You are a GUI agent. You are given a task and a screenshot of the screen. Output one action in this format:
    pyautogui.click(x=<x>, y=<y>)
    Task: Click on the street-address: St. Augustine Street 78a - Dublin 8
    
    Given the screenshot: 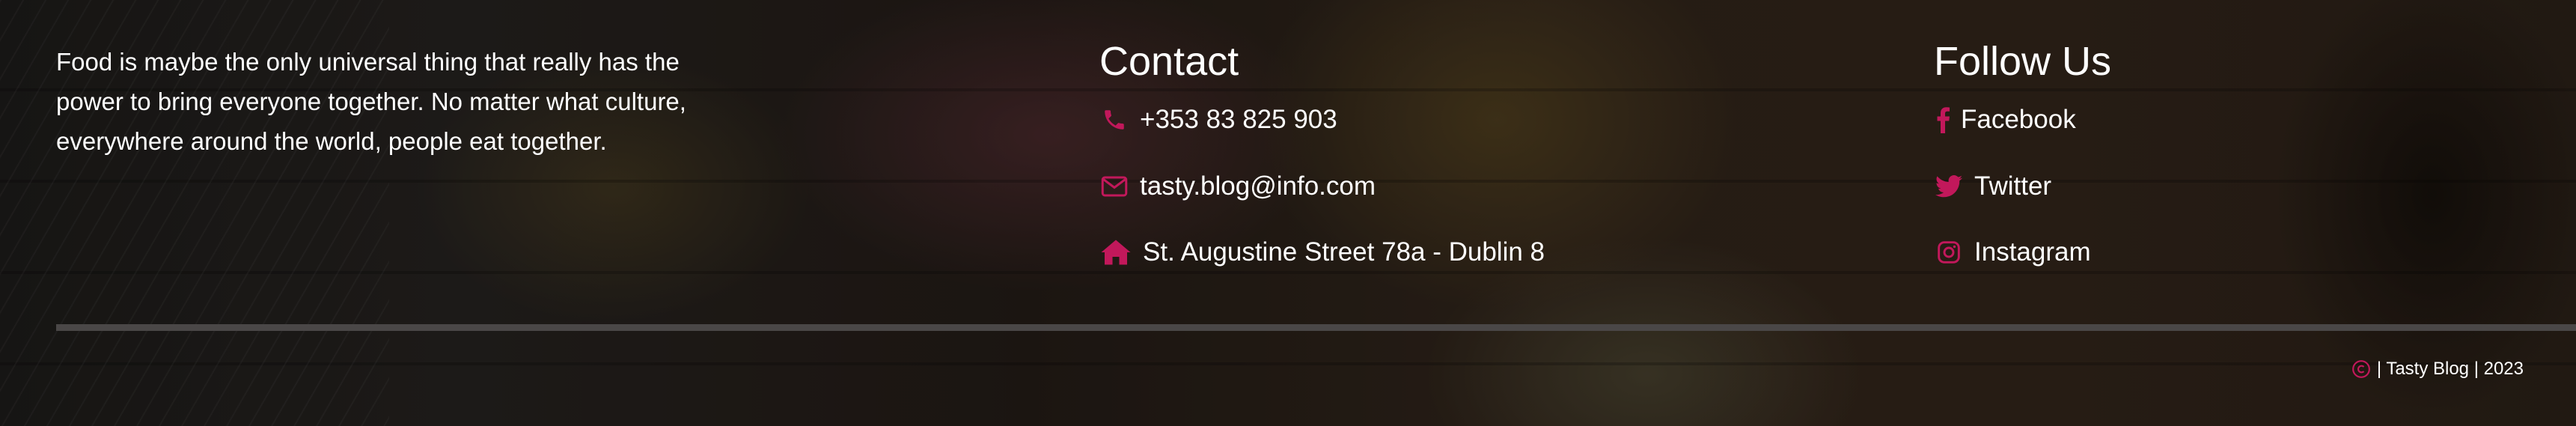 What is the action you would take?
    pyautogui.click(x=1344, y=252)
    